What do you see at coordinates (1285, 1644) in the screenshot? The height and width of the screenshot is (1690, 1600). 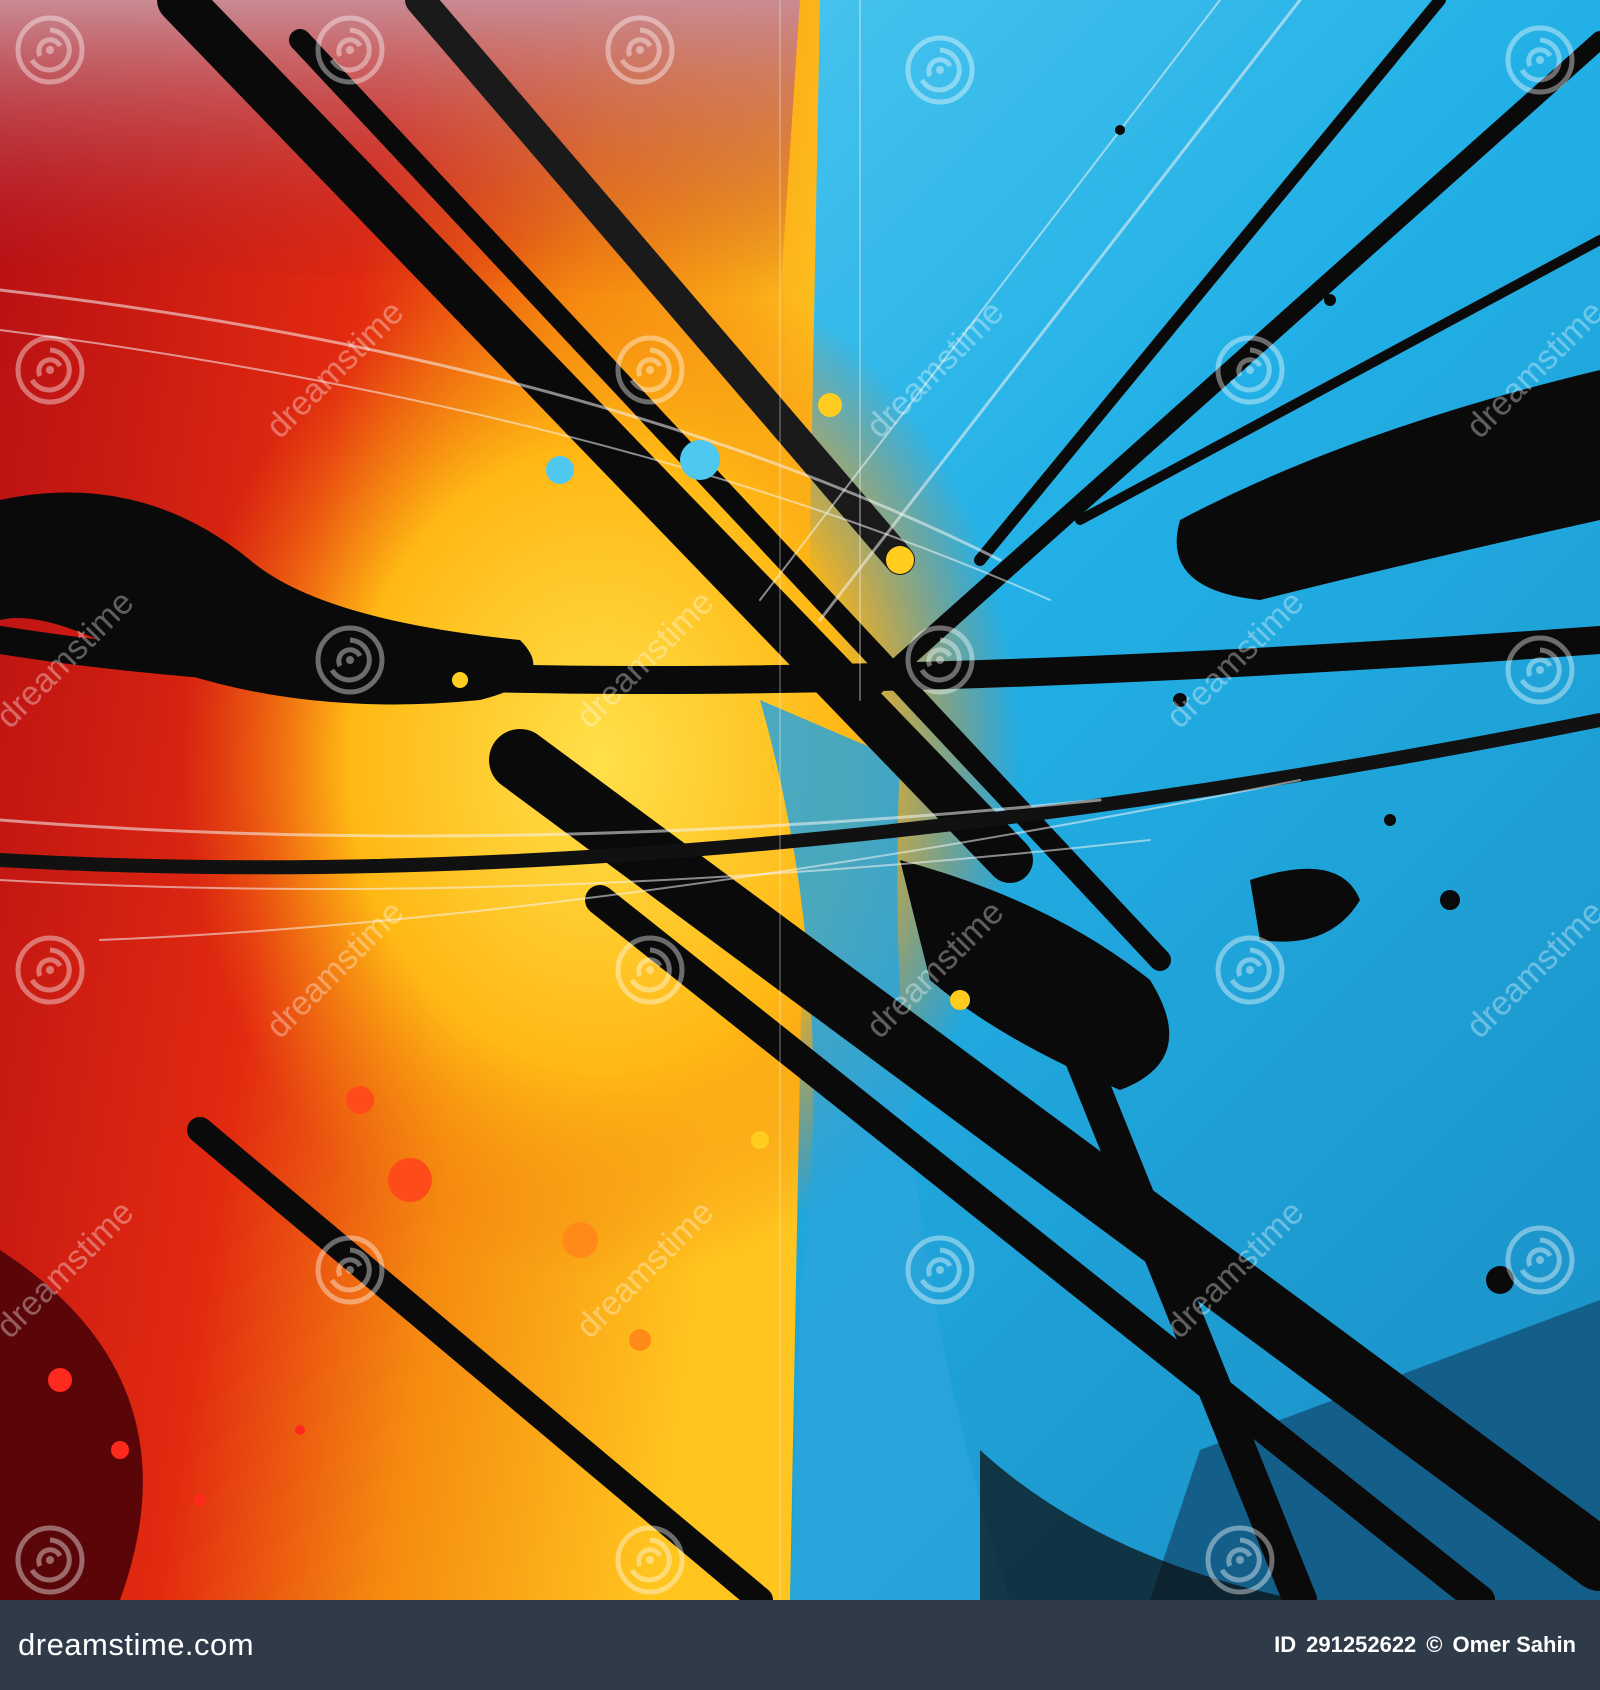 I see `id-label: ID` at bounding box center [1285, 1644].